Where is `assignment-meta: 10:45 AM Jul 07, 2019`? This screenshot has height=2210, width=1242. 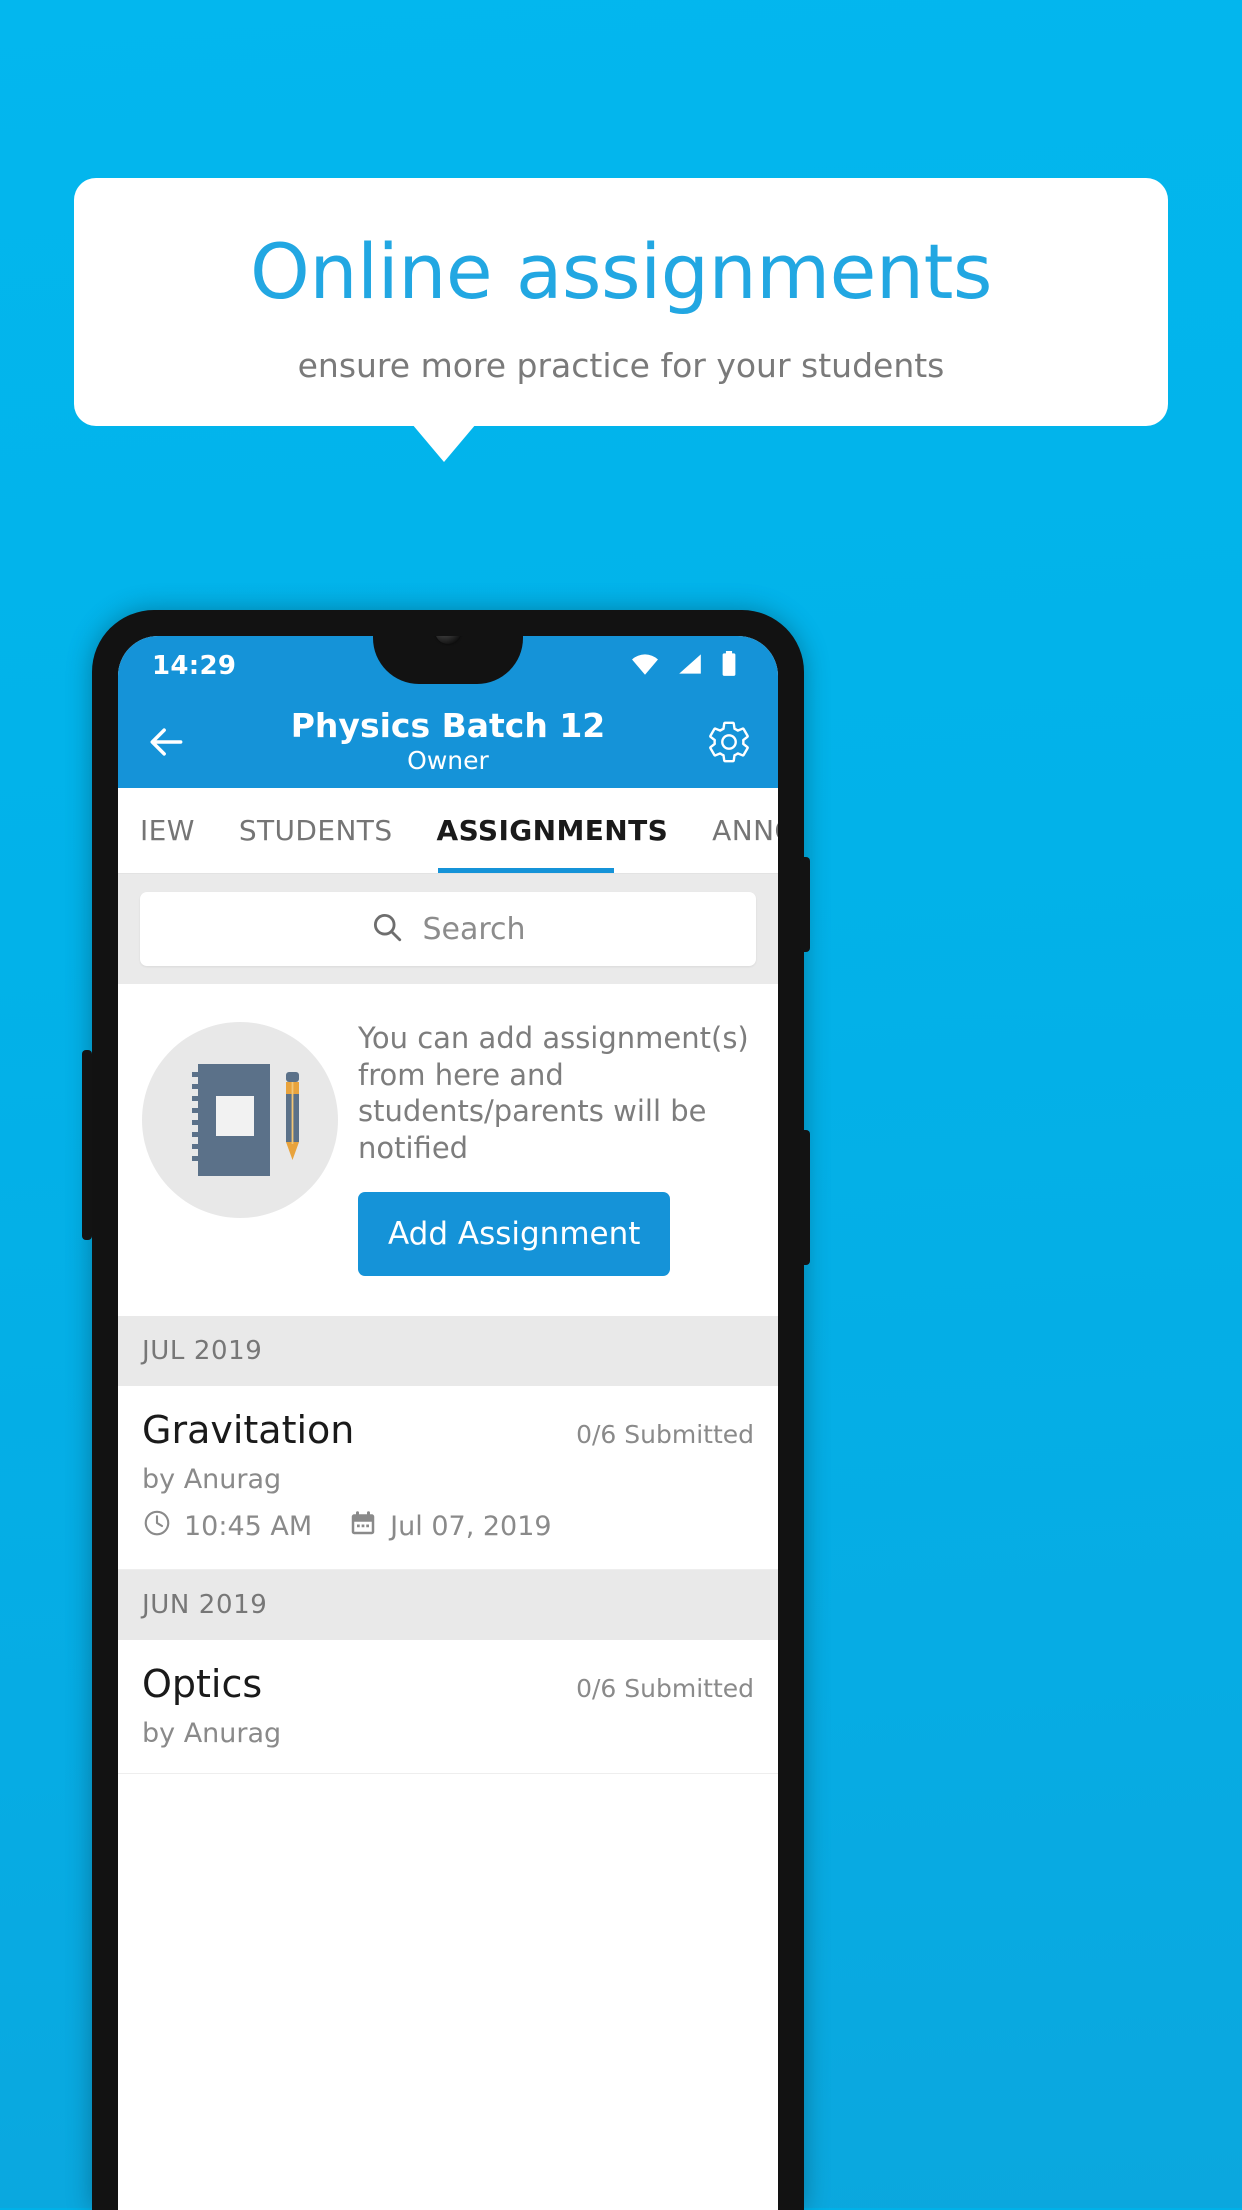 assignment-meta: 10:45 AM Jul 07, 2019 is located at coordinates (448, 1526).